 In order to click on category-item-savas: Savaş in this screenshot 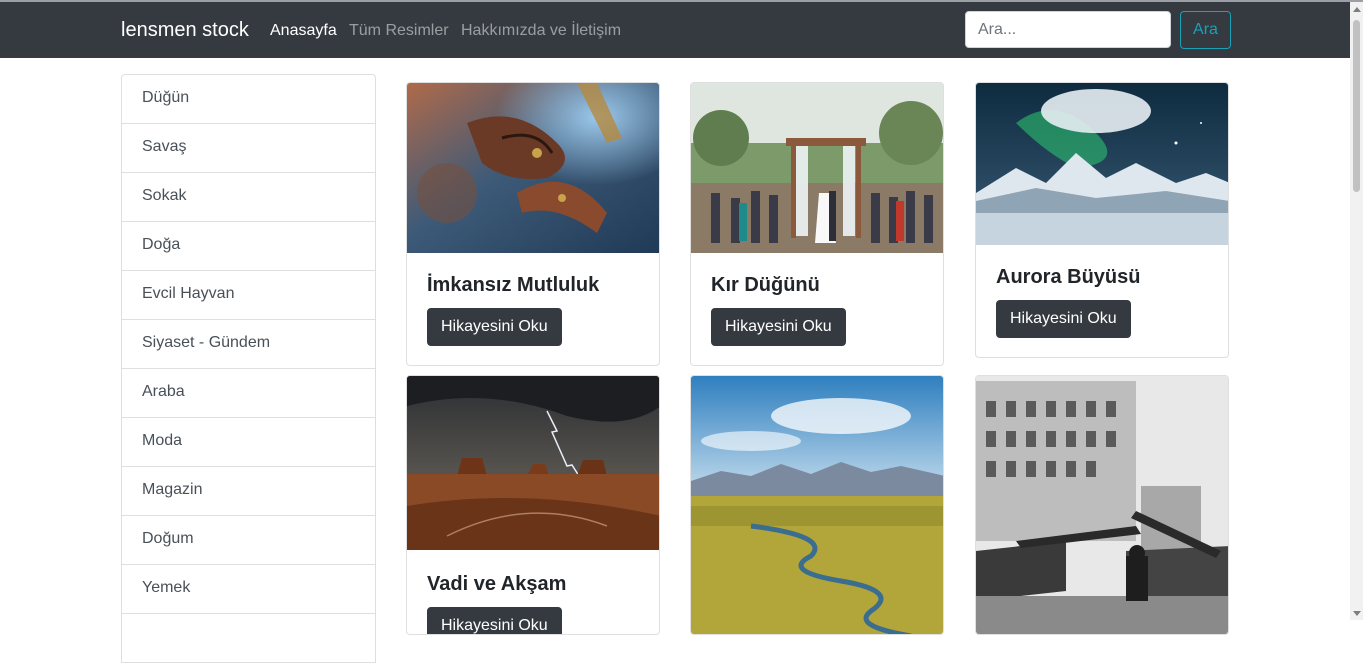, I will do `click(248, 148)`.